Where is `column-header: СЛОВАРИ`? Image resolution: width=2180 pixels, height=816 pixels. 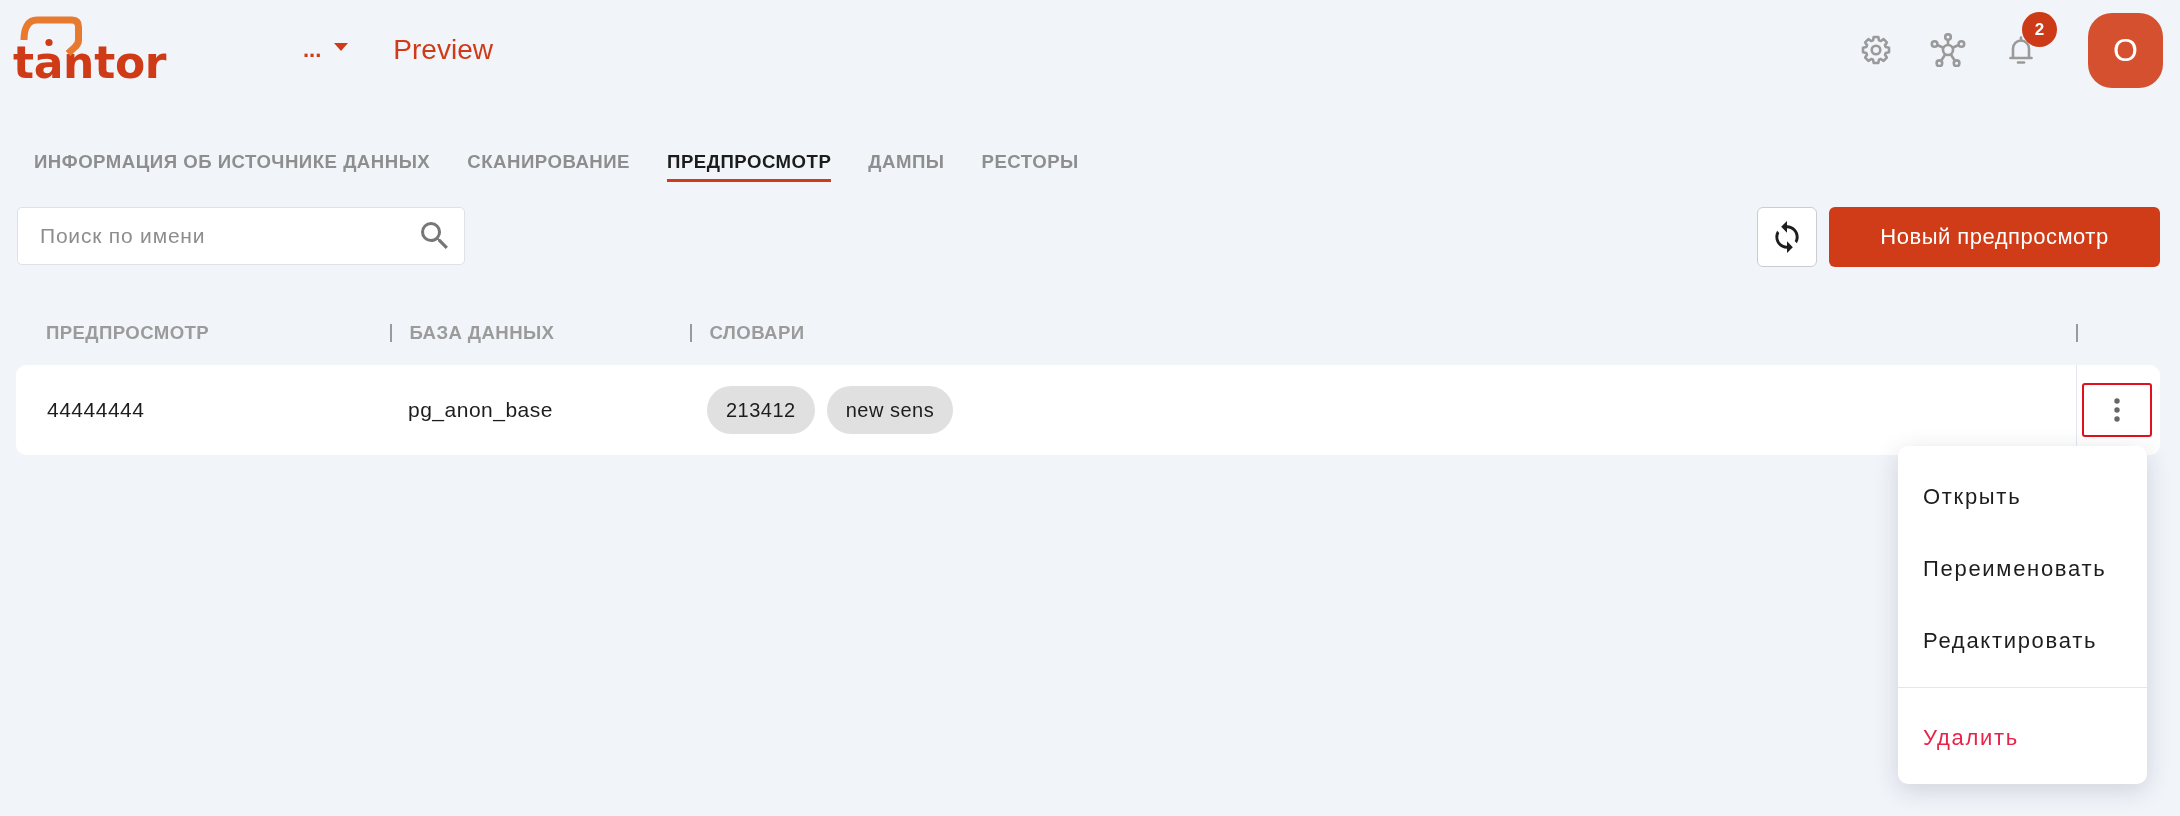 column-header: СЛОВАРИ is located at coordinates (757, 333).